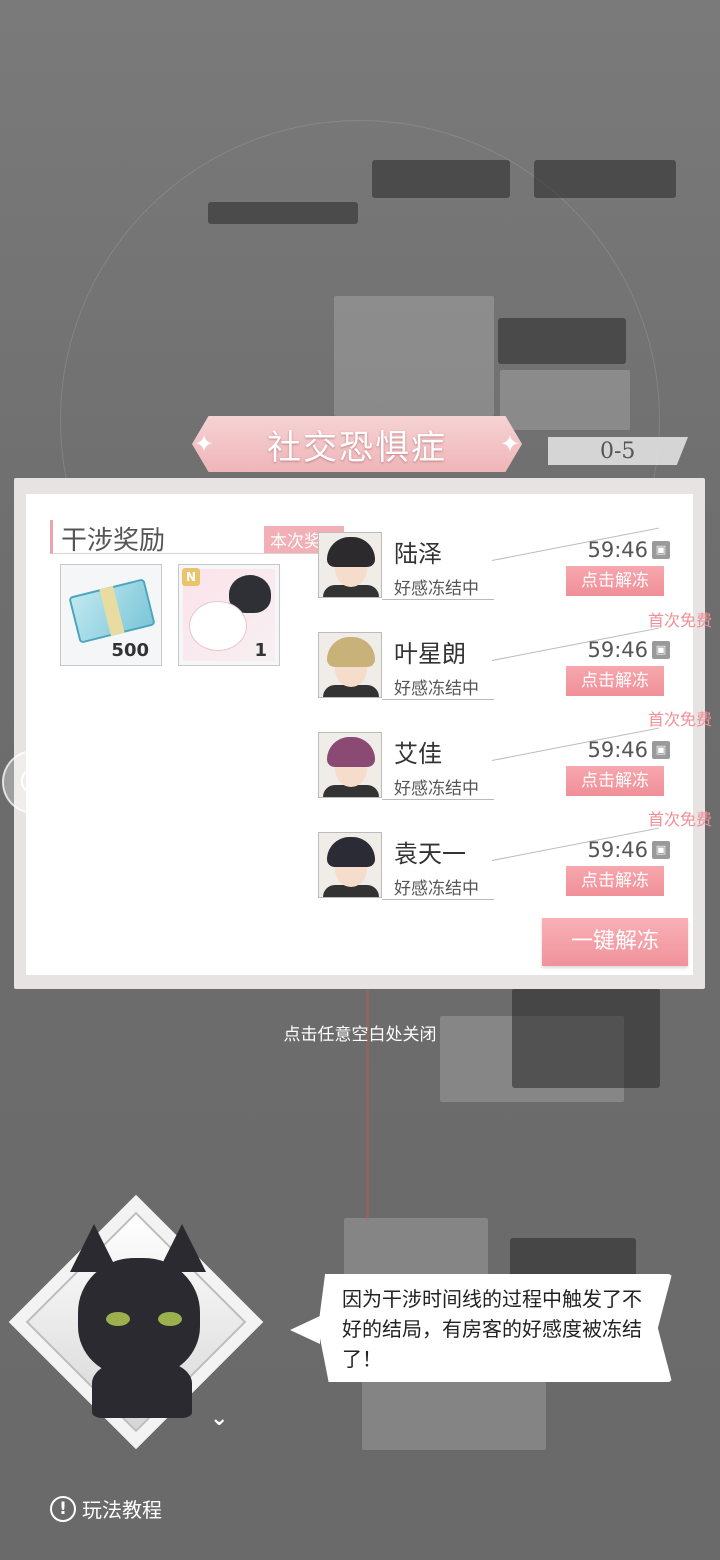 The height and width of the screenshot is (1560, 720). I want to click on stage-level-text: 0-5, so click(618, 451).